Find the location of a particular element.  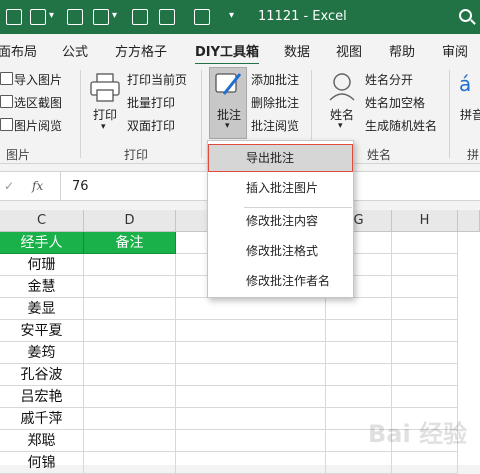

tab-fangfang: 方方格子 is located at coordinates (141, 50).